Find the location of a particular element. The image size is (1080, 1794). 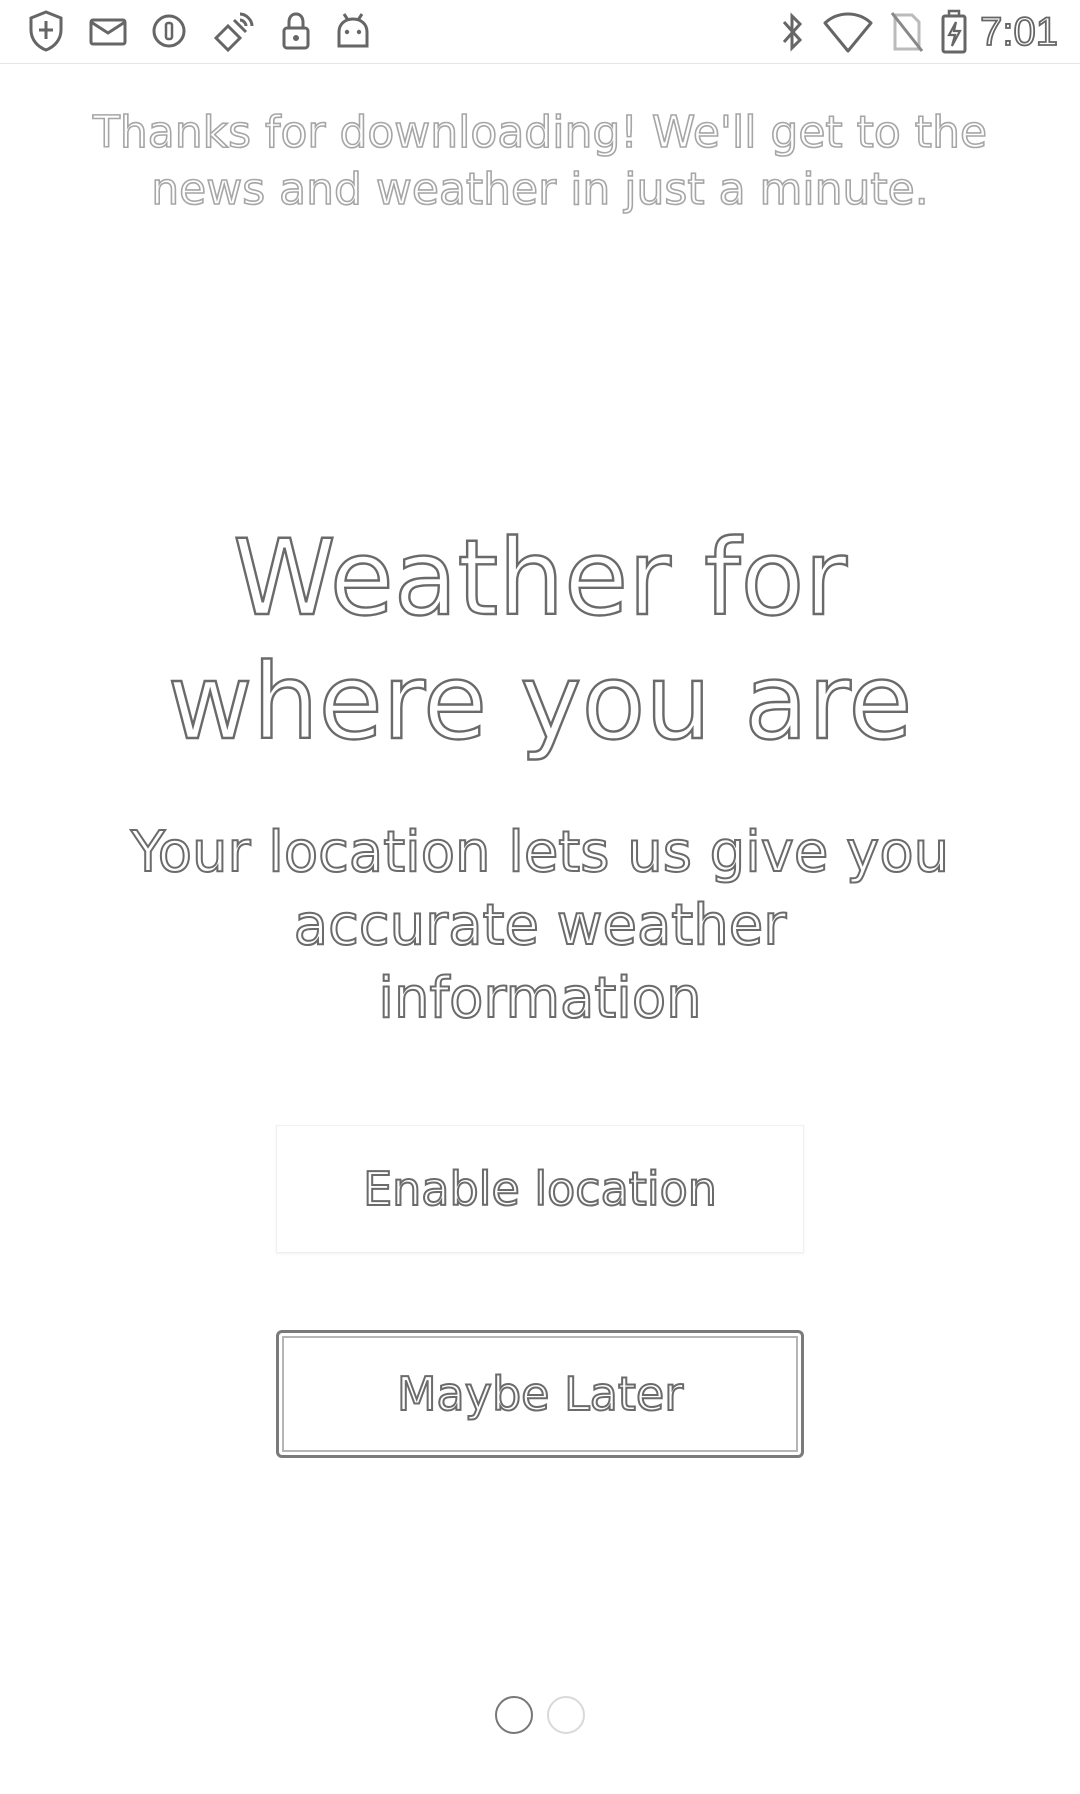

no-sim-icon is located at coordinates (907, 32).